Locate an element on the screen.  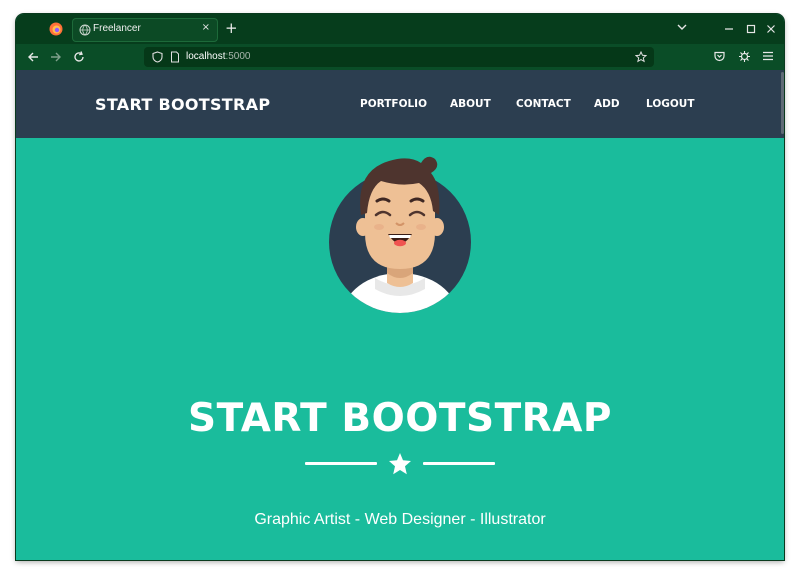
minimize-icon is located at coordinates (729, 29).